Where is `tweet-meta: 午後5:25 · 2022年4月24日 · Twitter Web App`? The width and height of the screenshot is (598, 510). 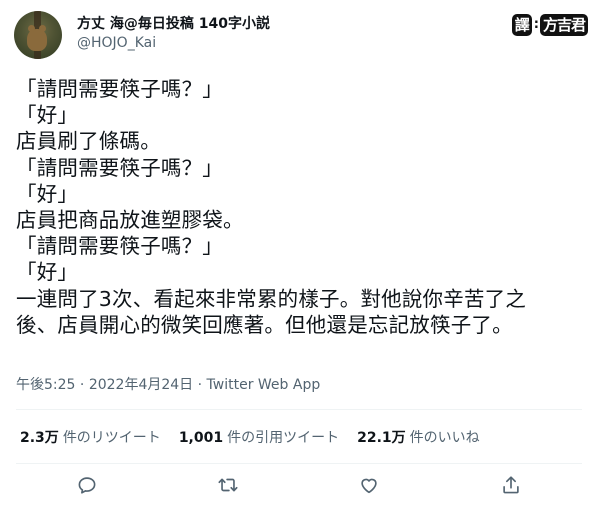
tweet-meta: 午後5:25 · 2022年4月24日 · Twitter Web App is located at coordinates (168, 384).